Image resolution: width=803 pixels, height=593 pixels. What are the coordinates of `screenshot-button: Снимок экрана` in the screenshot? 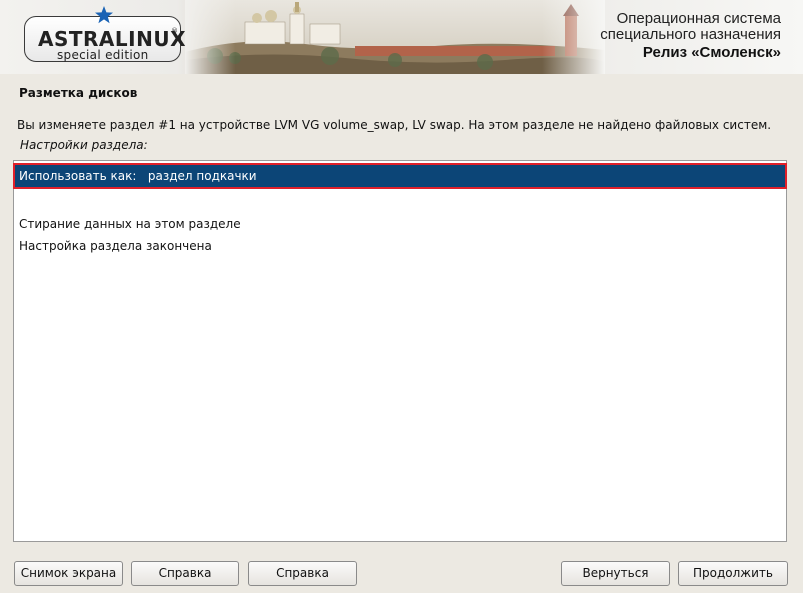 It's located at (68, 573).